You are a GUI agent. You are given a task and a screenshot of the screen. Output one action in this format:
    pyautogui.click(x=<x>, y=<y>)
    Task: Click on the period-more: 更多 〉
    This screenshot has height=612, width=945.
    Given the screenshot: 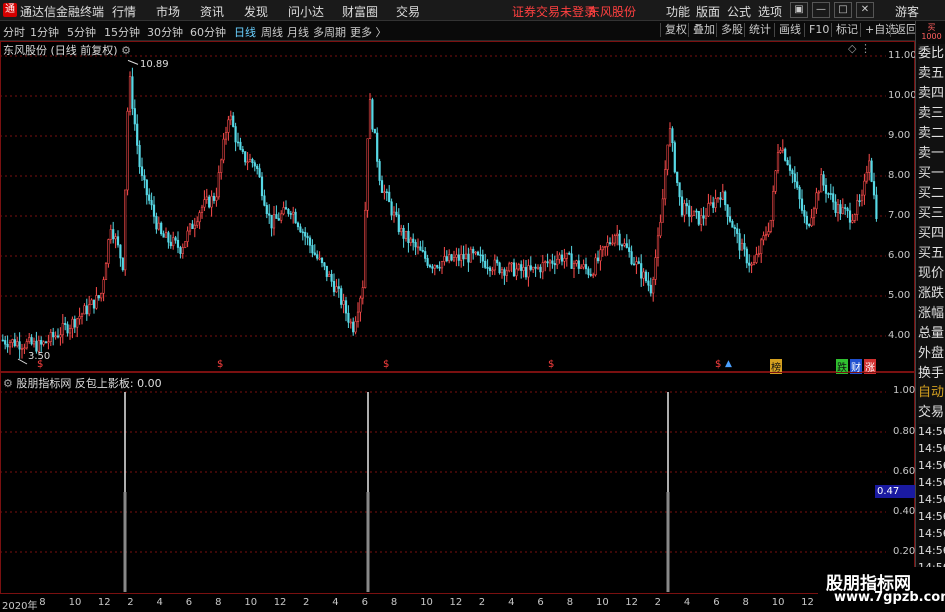 What is the action you would take?
    pyautogui.click(x=368, y=32)
    